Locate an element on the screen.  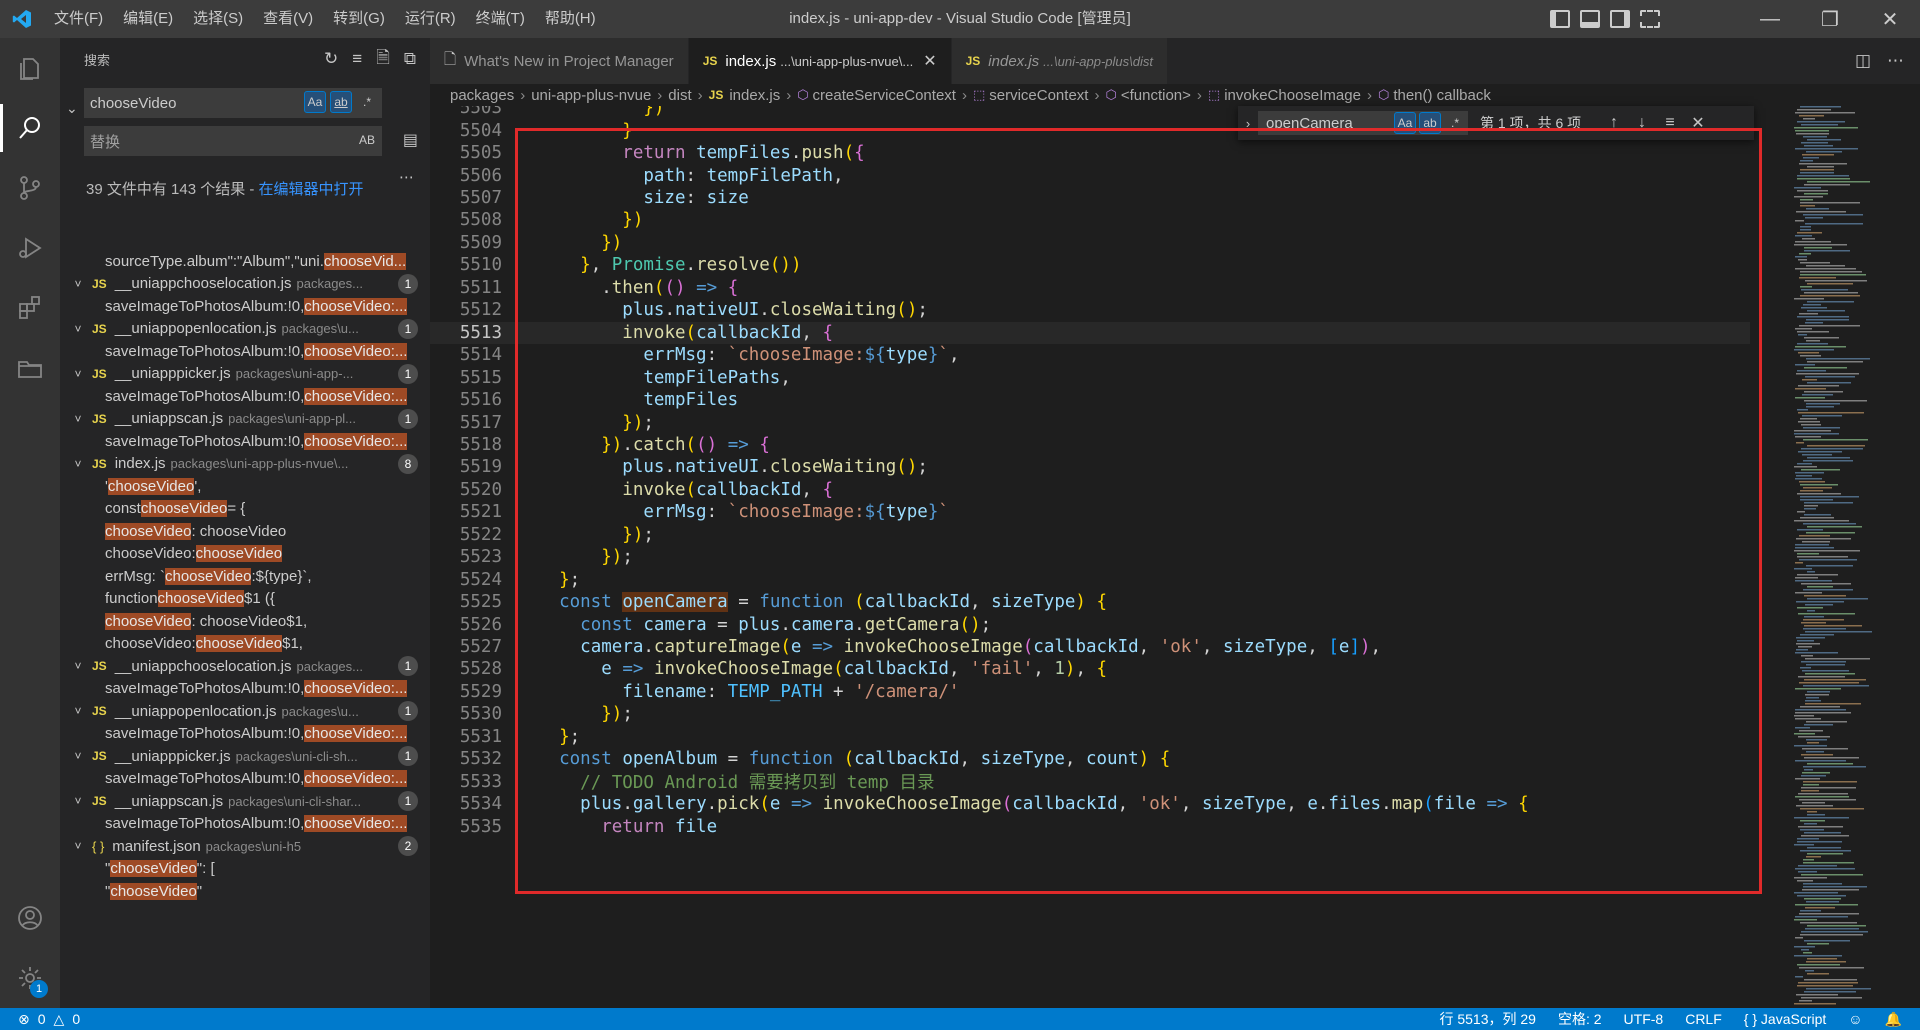
replace-all-icon: ▤ is located at coordinates (410, 140).